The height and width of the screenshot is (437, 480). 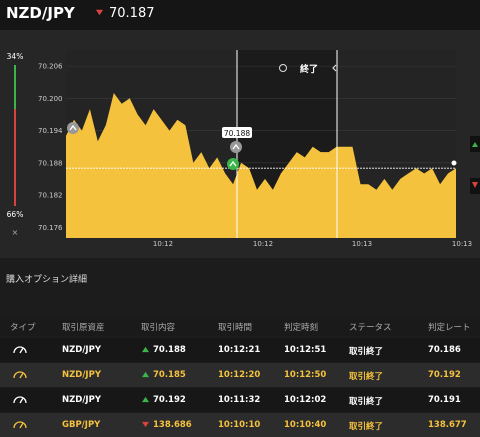 I want to click on y-tick-label: 70.188, so click(x=50, y=163).